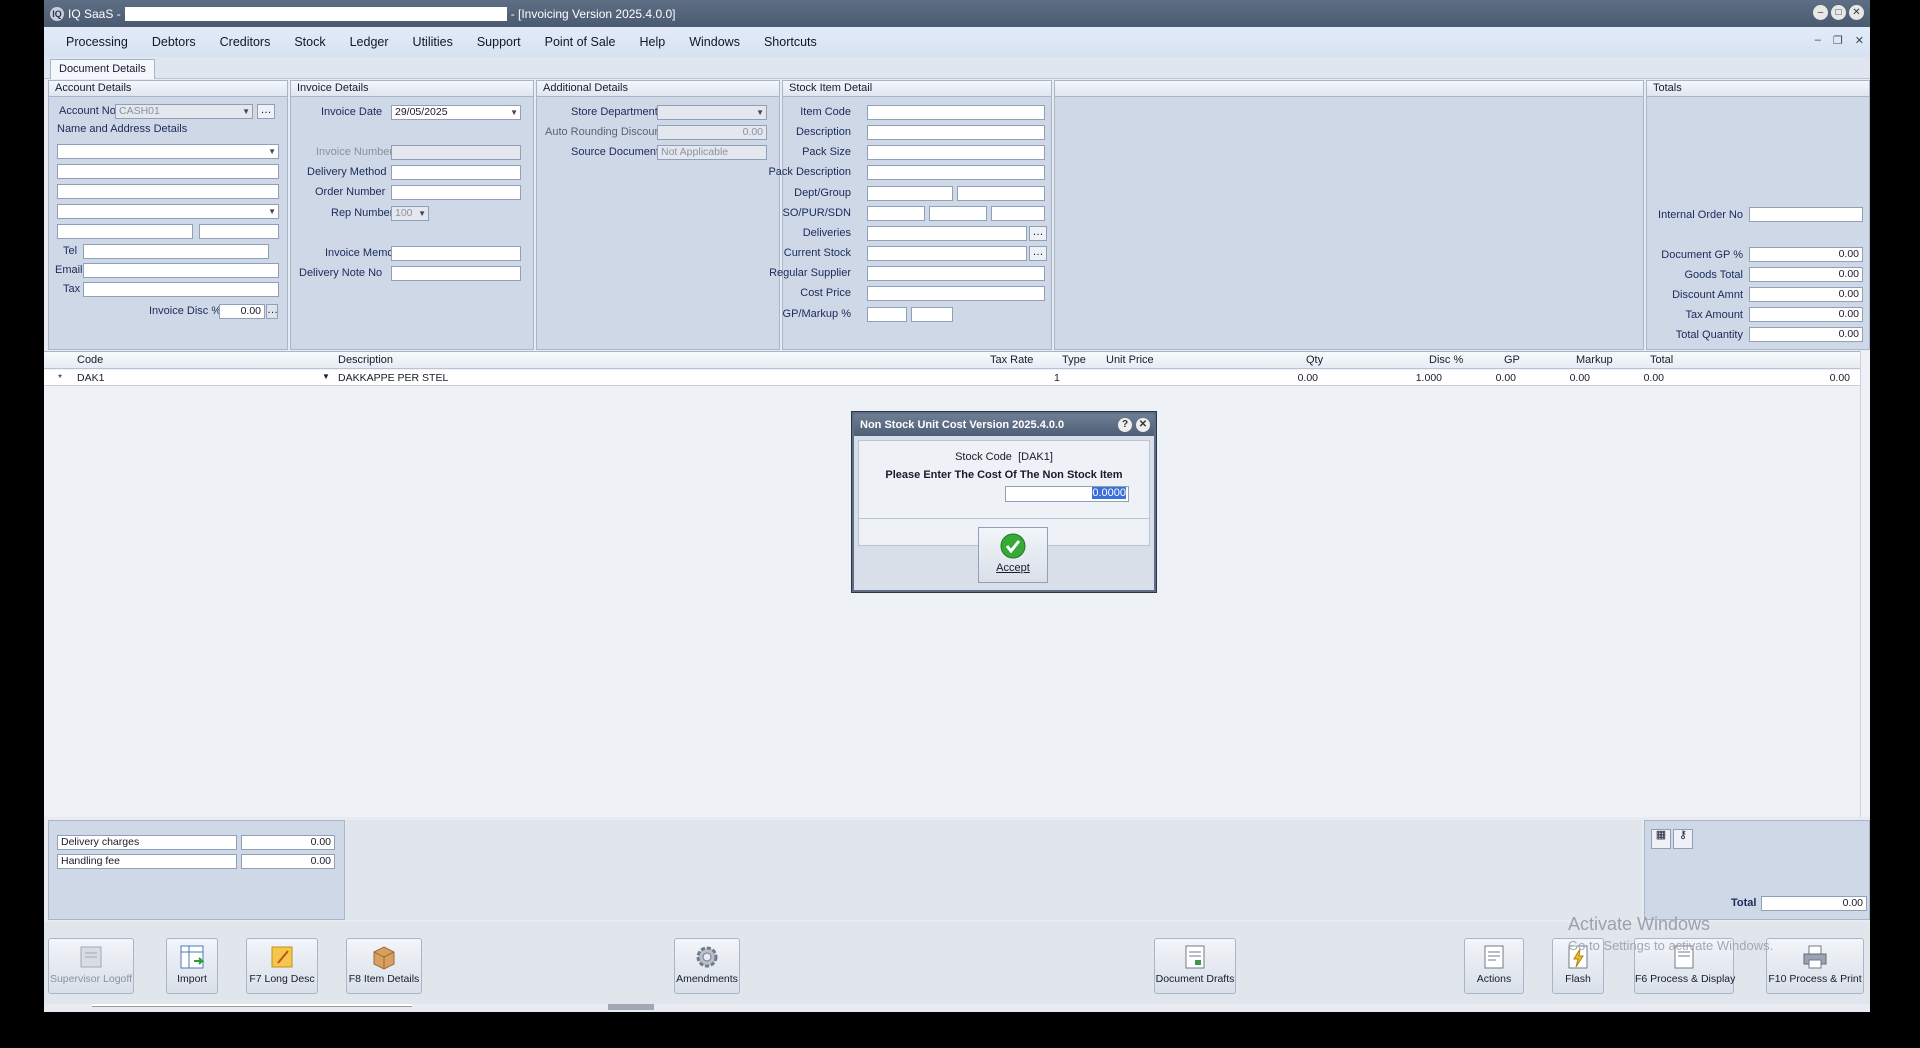  What do you see at coordinates (1494, 966) in the screenshot?
I see `actions-button: Actions` at bounding box center [1494, 966].